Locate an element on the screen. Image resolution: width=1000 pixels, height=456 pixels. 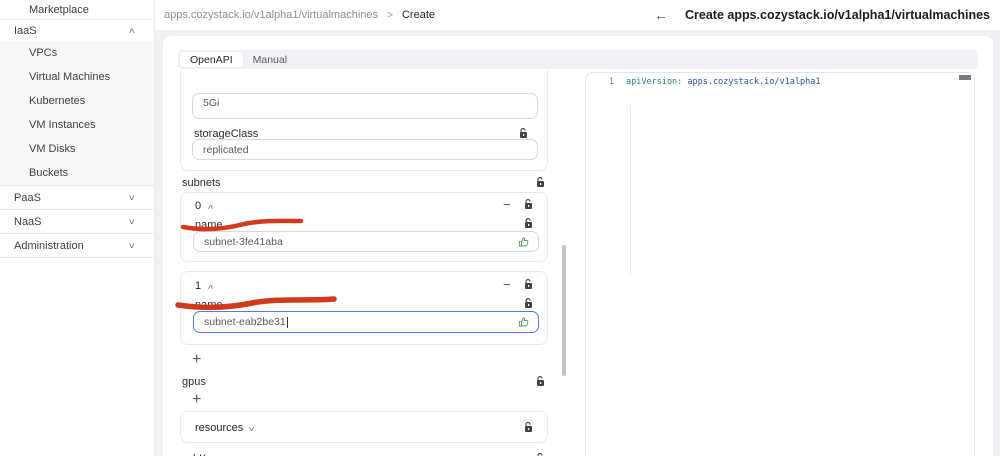
subnet-0-name-input: subnet-3fe41aba is located at coordinates (366, 241).